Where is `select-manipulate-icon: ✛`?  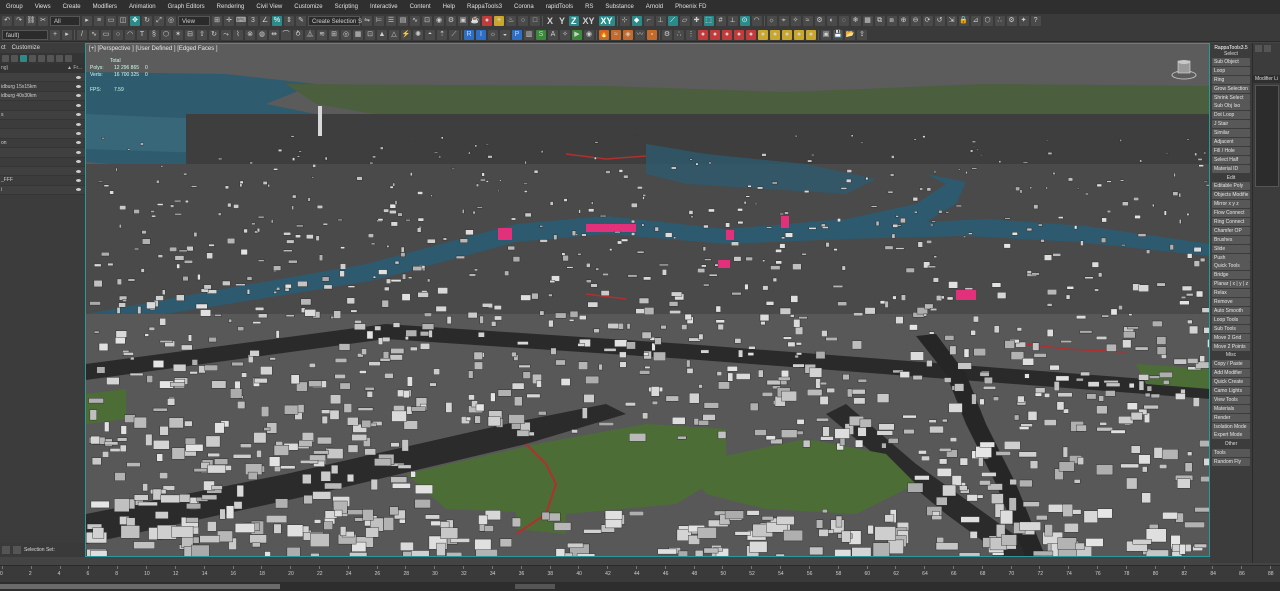 select-manipulate-icon: ✛ is located at coordinates (229, 21).